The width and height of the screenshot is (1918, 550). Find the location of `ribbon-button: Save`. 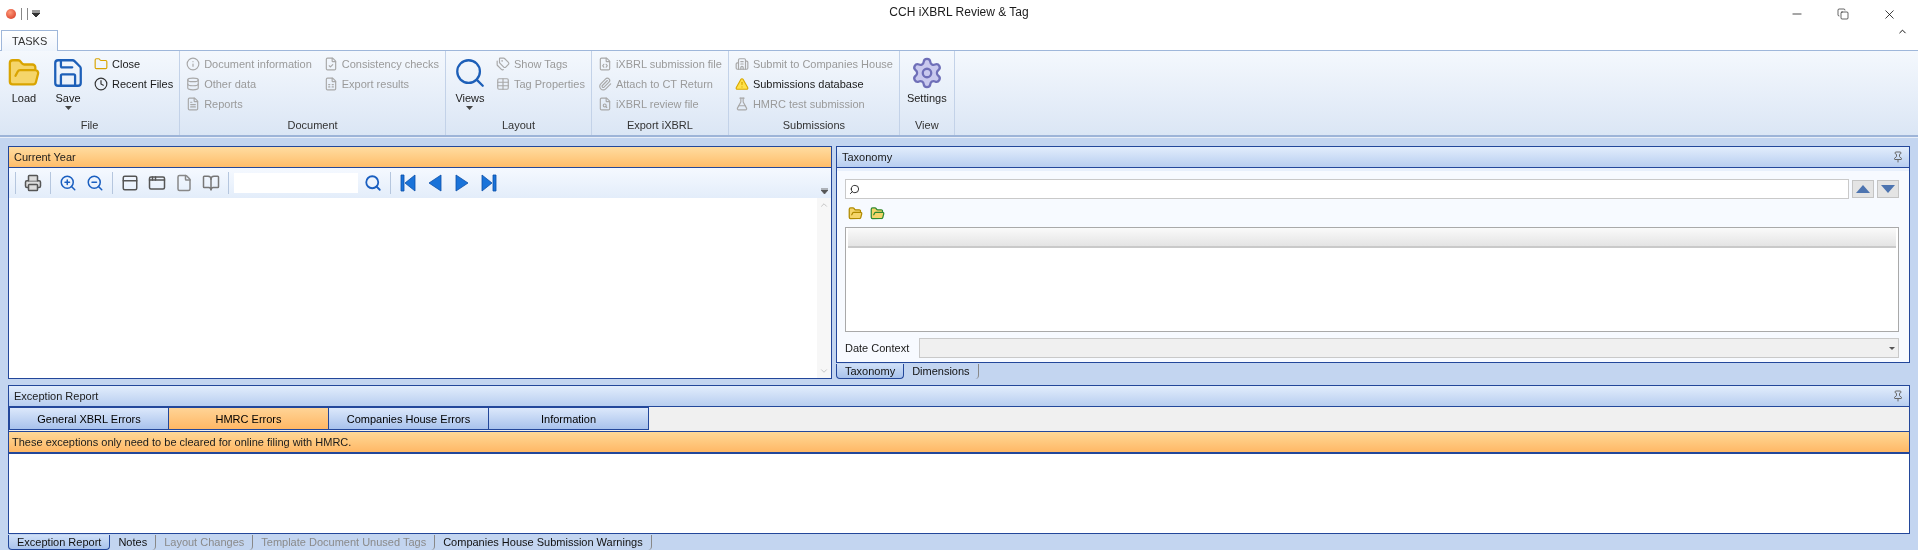

ribbon-button: Save is located at coordinates (68, 86).